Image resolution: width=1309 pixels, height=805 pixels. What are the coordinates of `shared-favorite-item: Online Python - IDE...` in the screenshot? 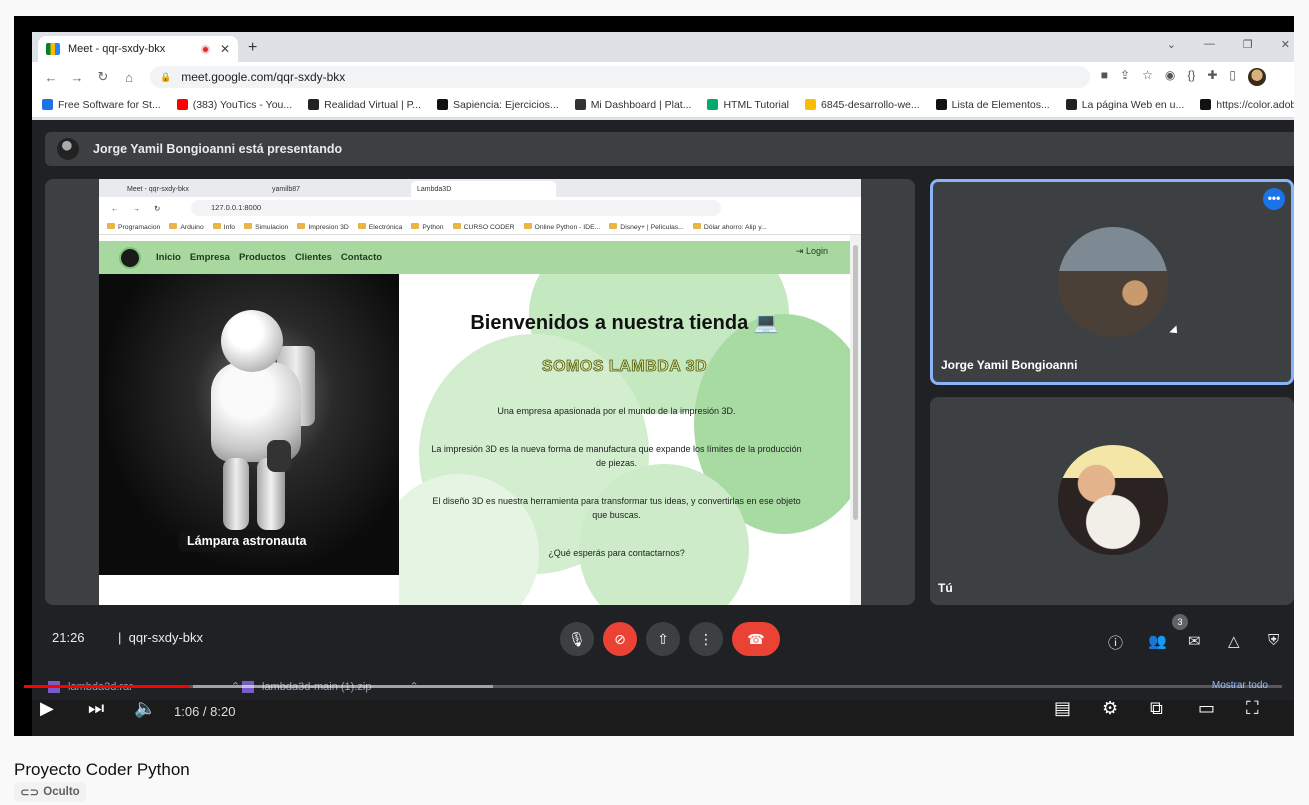 It's located at (561, 226).